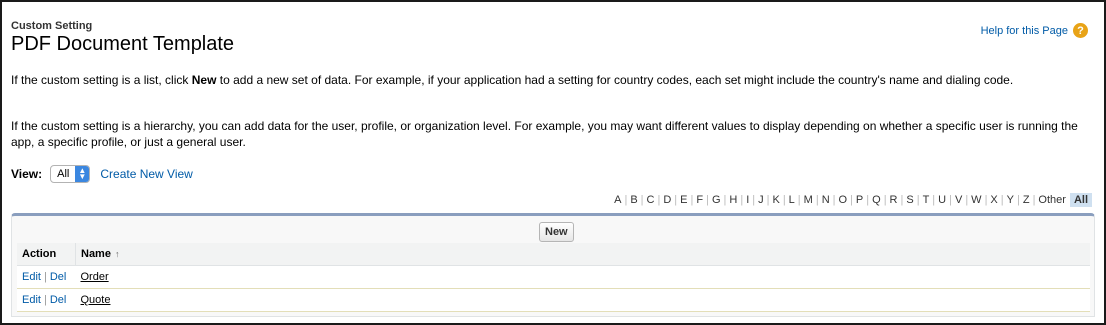  I want to click on instructions-bold: New, so click(204, 80).